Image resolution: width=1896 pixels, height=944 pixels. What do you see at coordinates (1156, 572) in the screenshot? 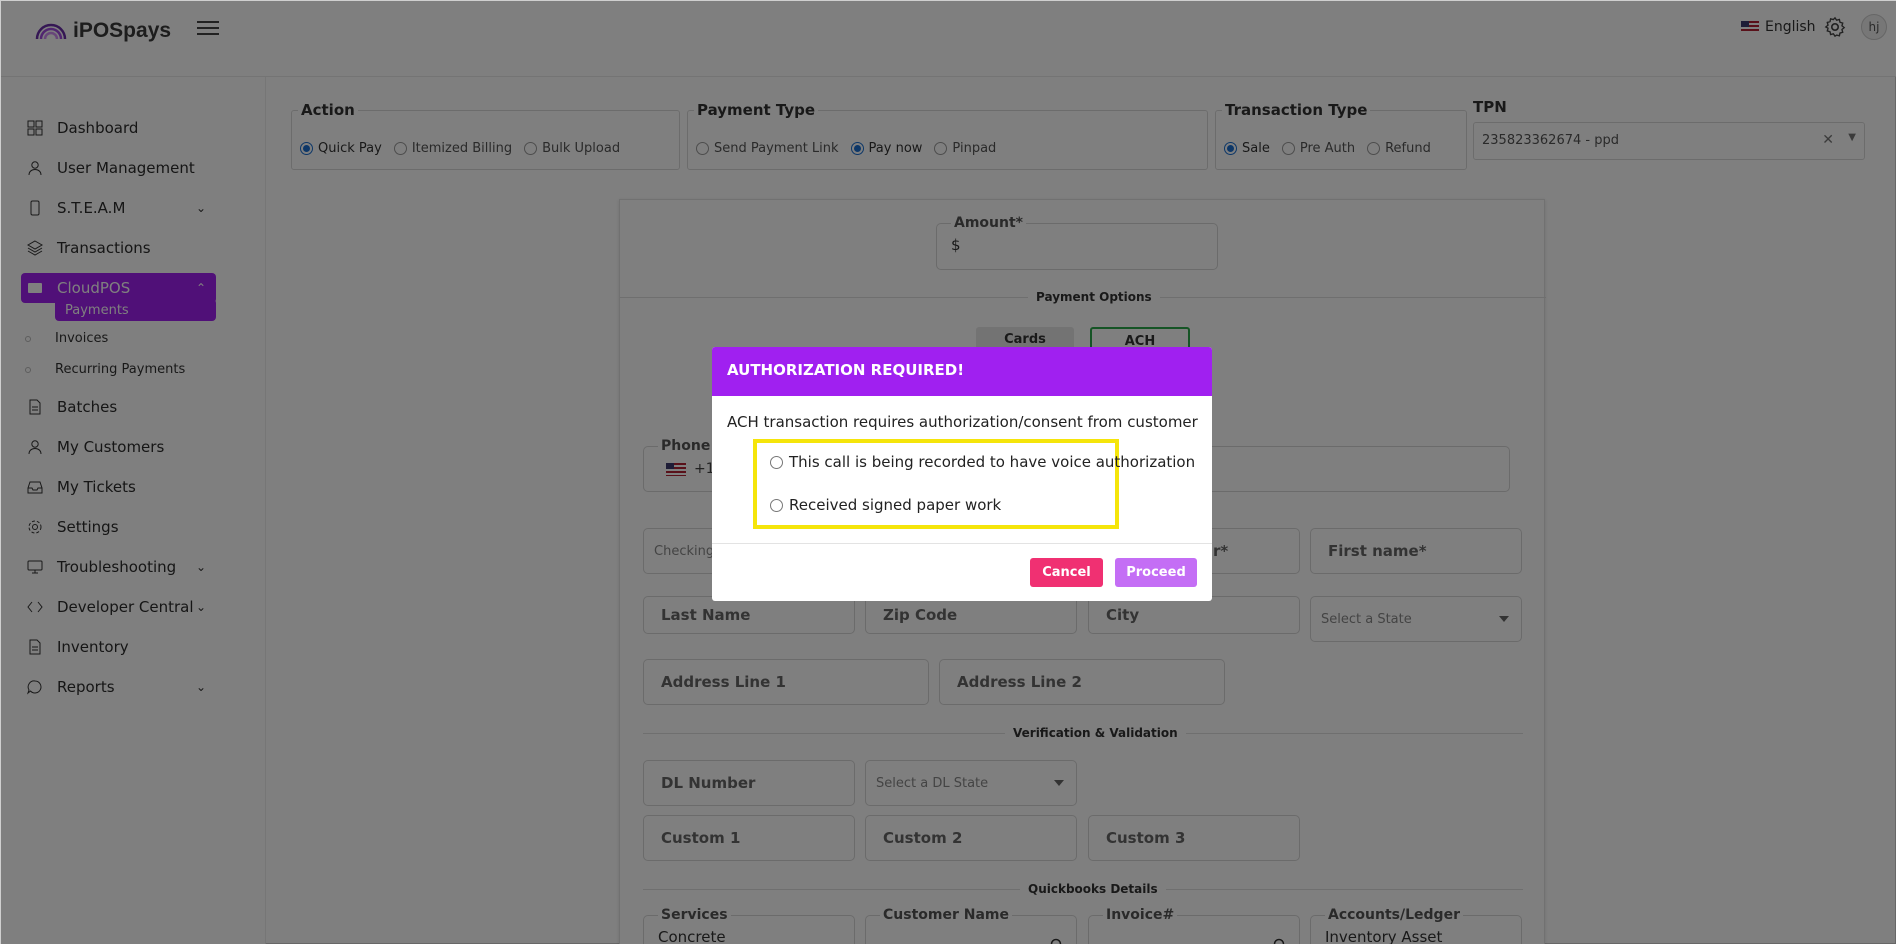
I see `proceed-button: Proceed` at bounding box center [1156, 572].